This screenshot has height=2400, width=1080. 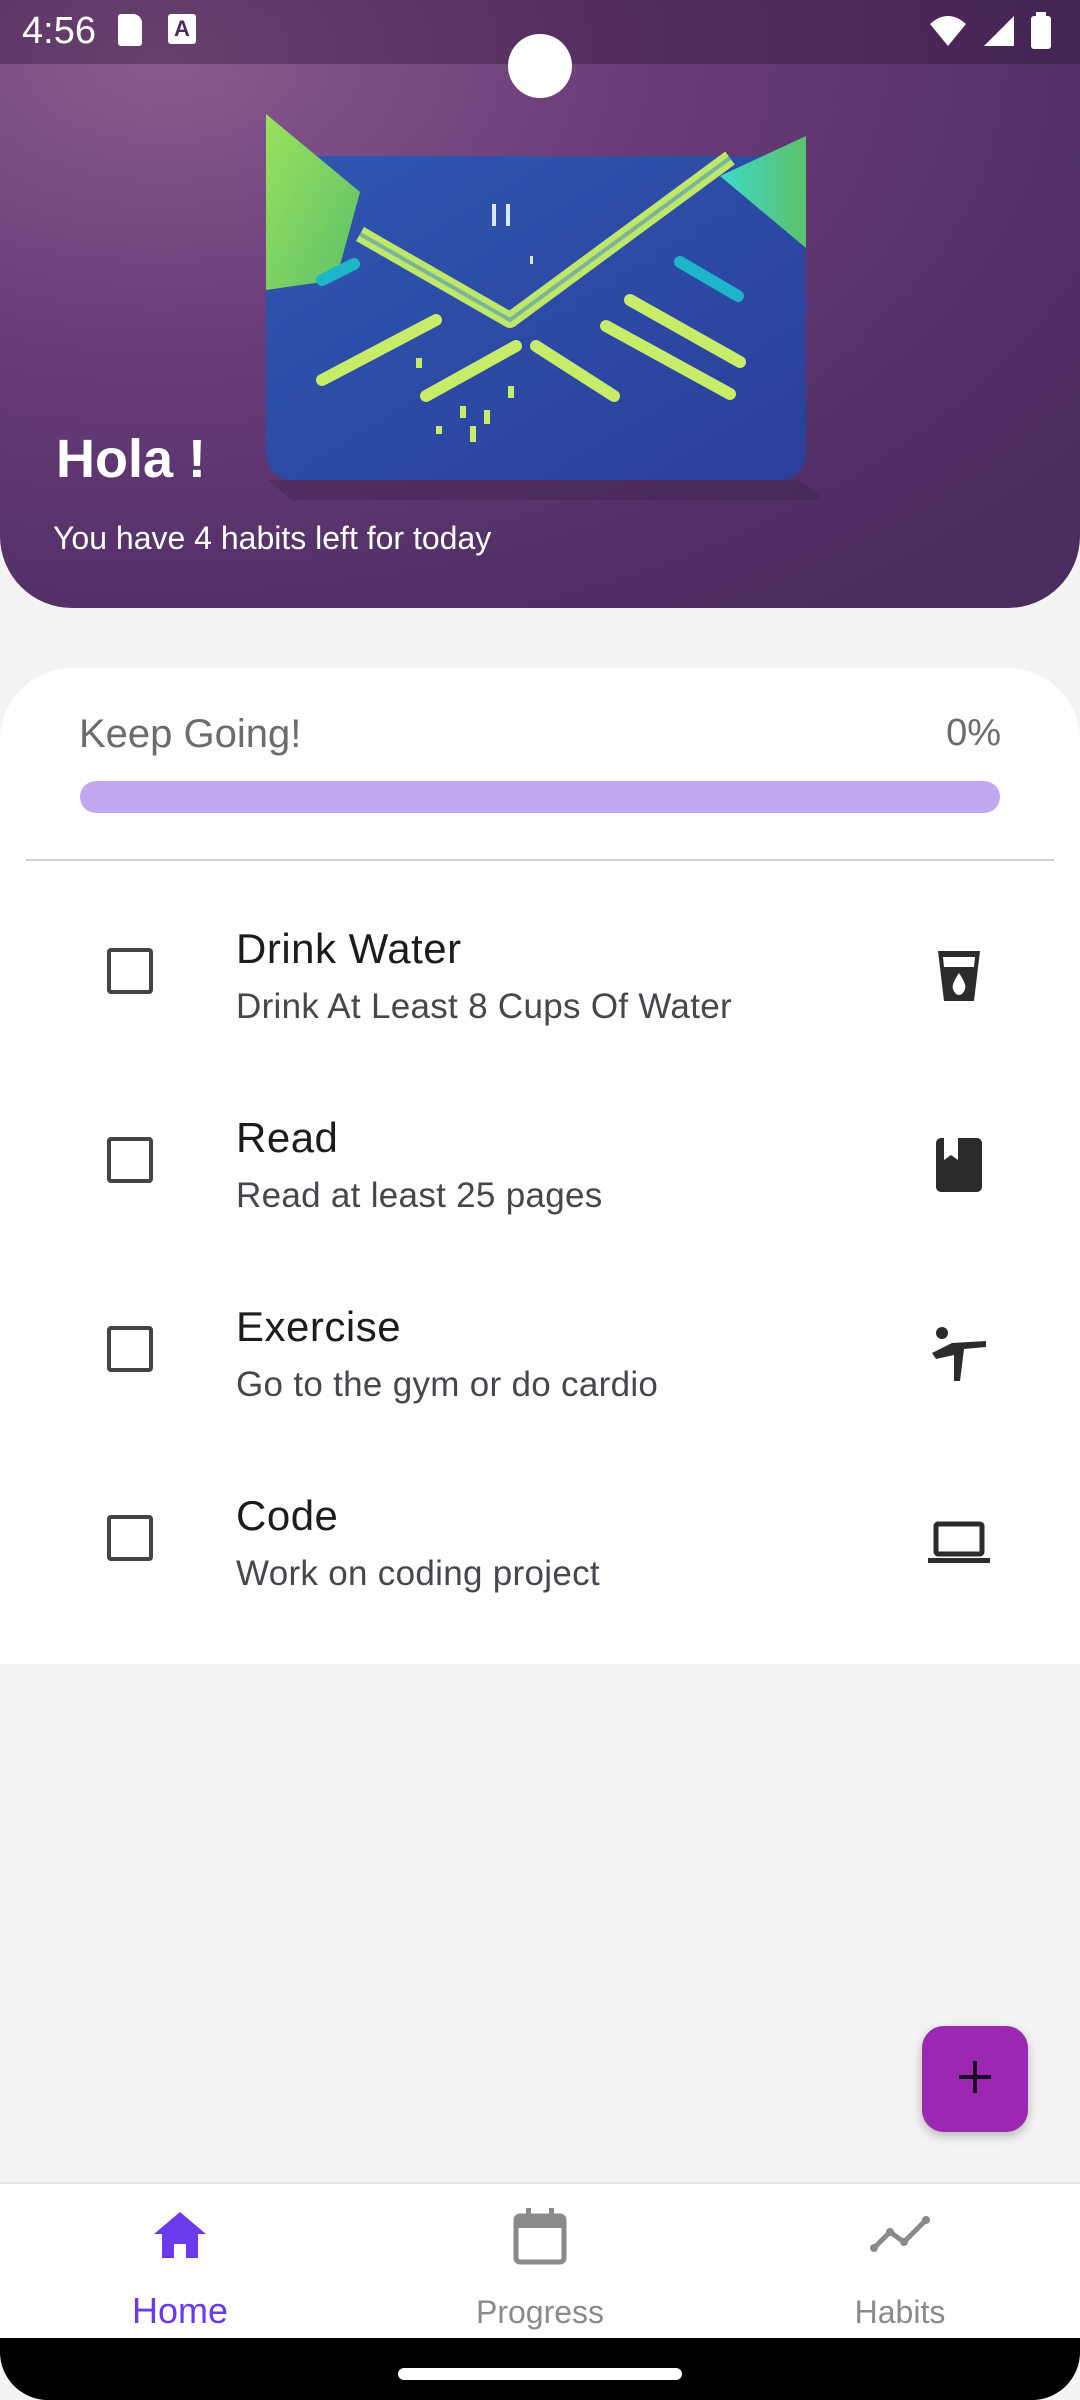 I want to click on status-time: 4:56, so click(x=59, y=31).